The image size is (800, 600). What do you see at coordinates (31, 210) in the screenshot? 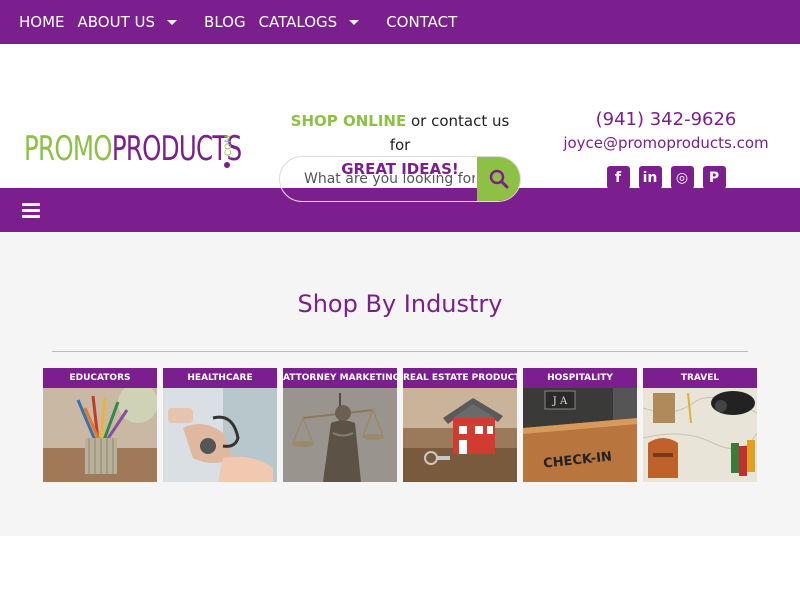
I see `hamburger-menu-icon` at bounding box center [31, 210].